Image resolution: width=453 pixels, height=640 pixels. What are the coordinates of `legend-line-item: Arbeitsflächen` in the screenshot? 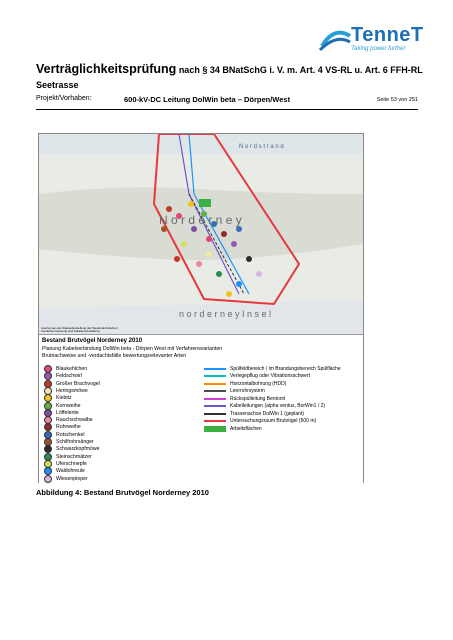 It's located at (233, 428).